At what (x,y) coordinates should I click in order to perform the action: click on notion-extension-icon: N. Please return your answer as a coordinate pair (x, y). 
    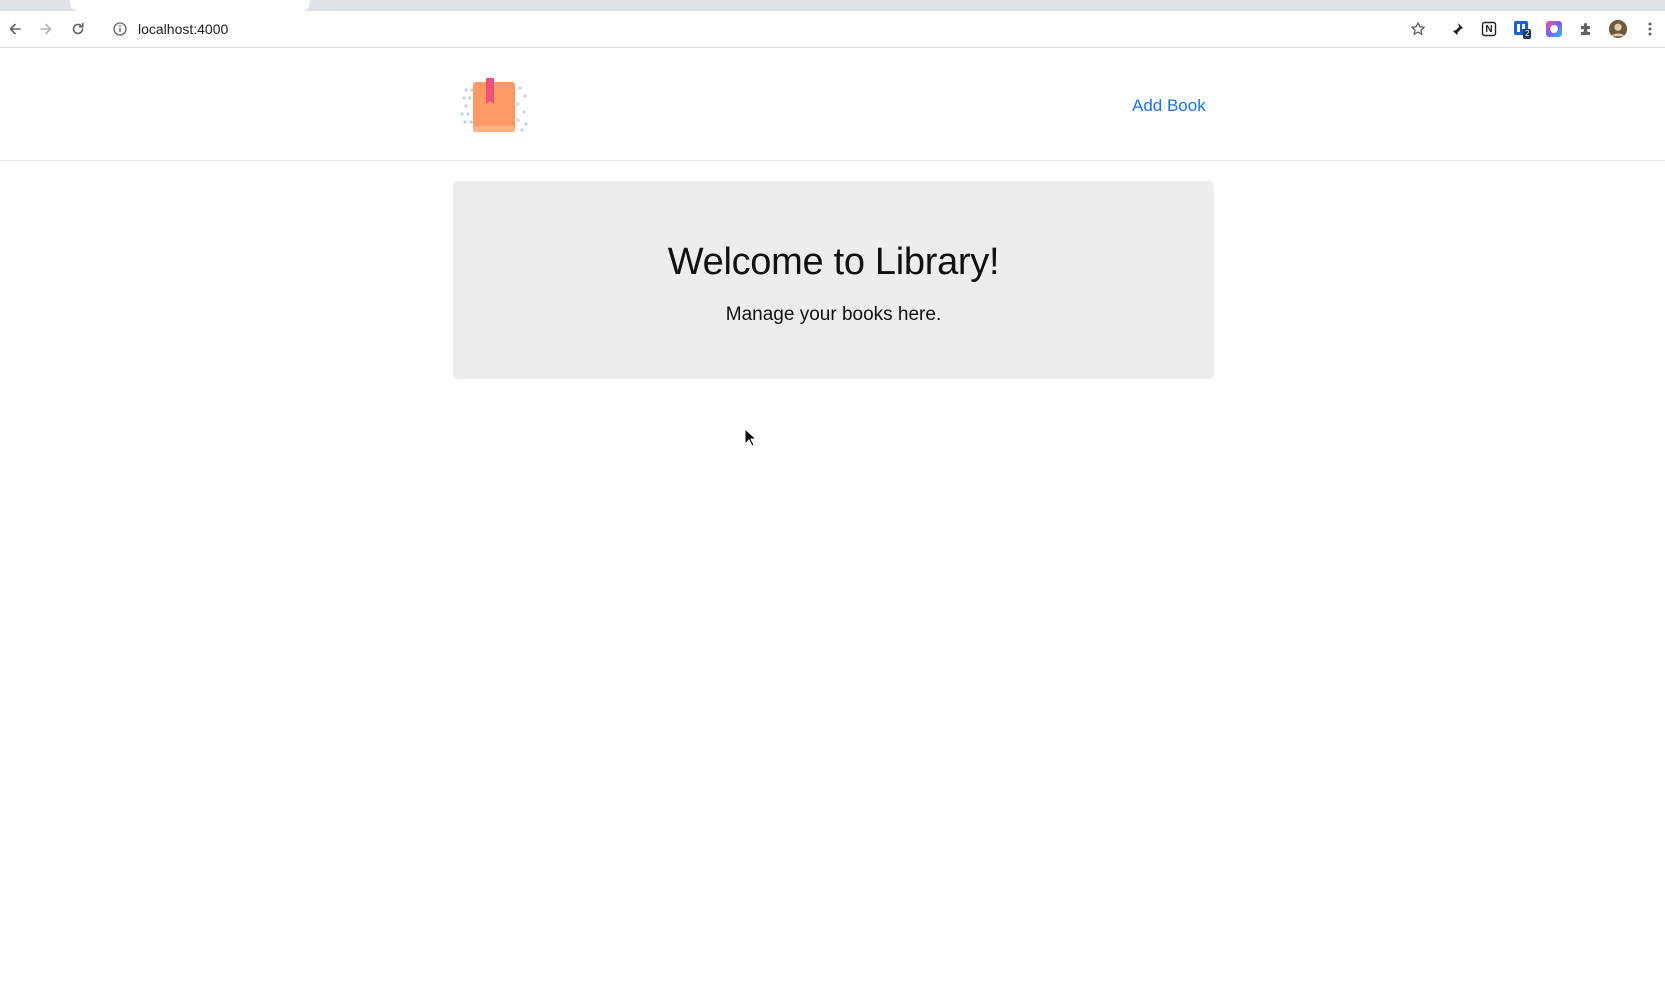
    Looking at the image, I should click on (1489, 29).